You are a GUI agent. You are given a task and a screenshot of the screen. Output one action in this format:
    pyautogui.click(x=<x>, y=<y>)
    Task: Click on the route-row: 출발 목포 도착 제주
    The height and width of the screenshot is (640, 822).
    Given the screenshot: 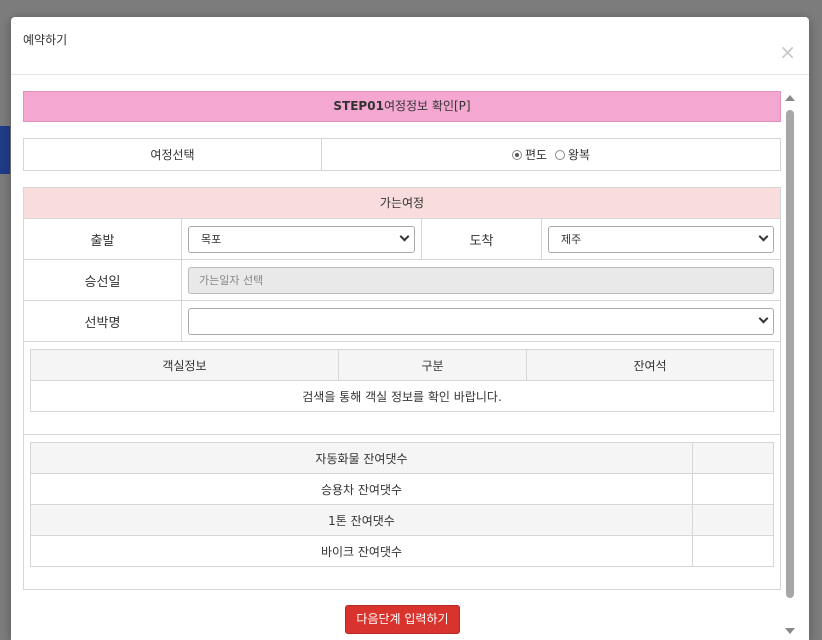 What is the action you would take?
    pyautogui.click(x=402, y=239)
    